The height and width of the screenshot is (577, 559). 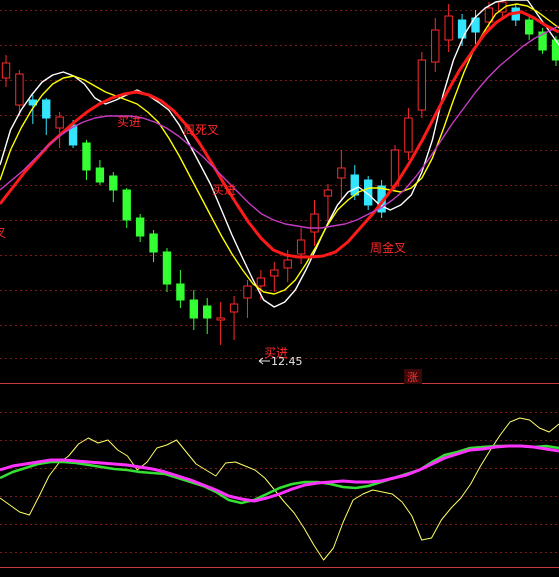 I want to click on low-price-label: 12.45, so click(x=287, y=361).